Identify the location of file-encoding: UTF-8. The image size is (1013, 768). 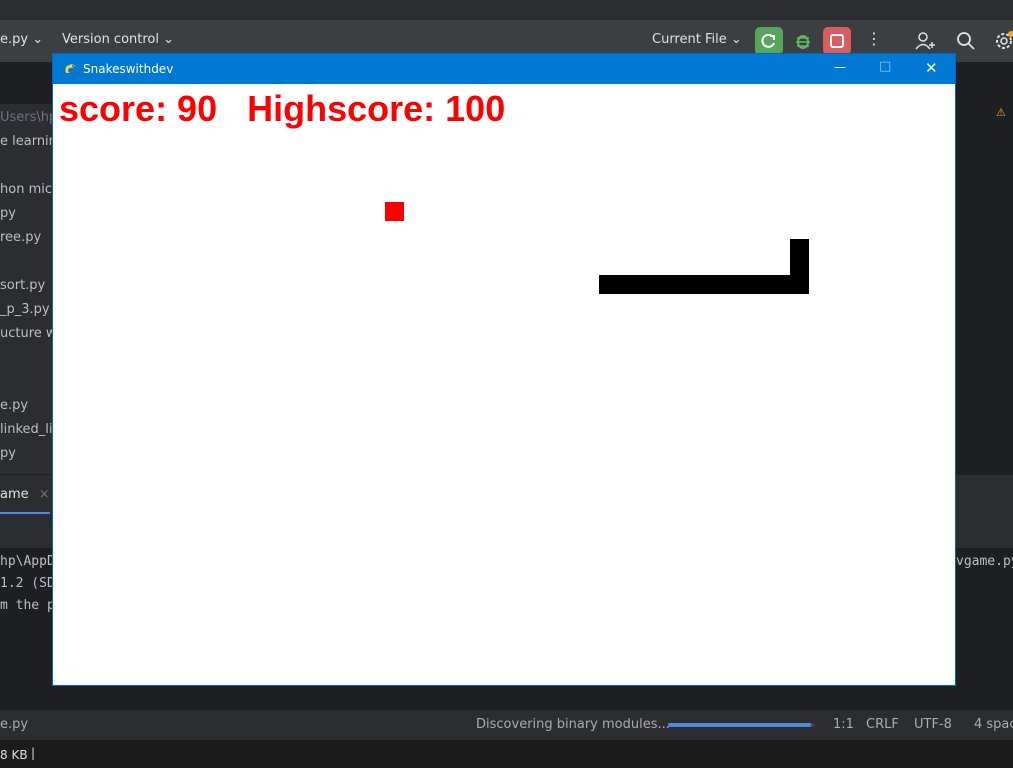
(933, 724).